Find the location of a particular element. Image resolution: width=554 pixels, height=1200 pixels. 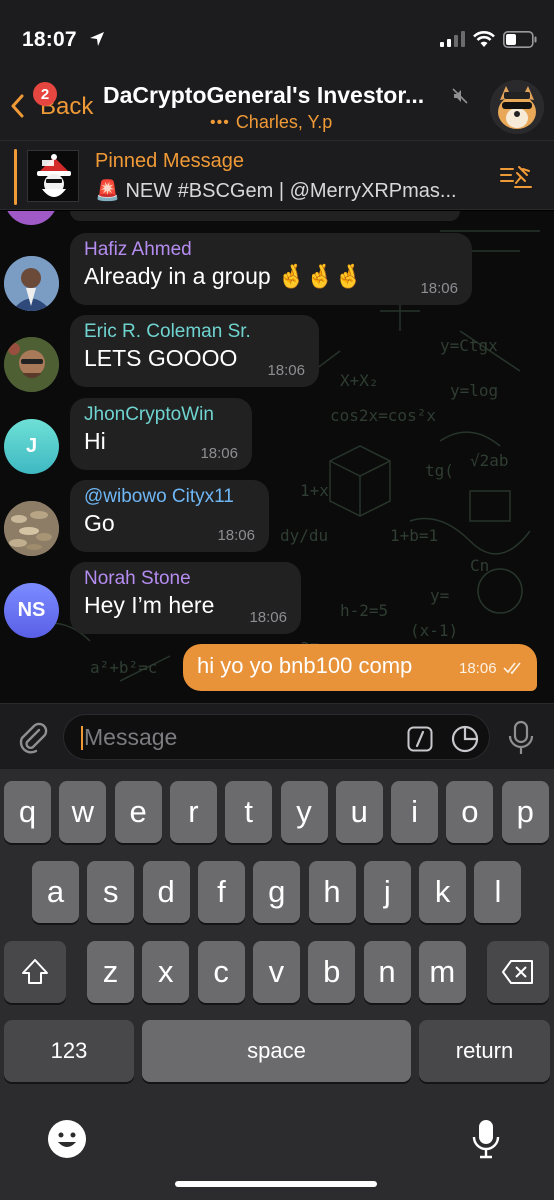

avatar: J is located at coordinates (31, 446).